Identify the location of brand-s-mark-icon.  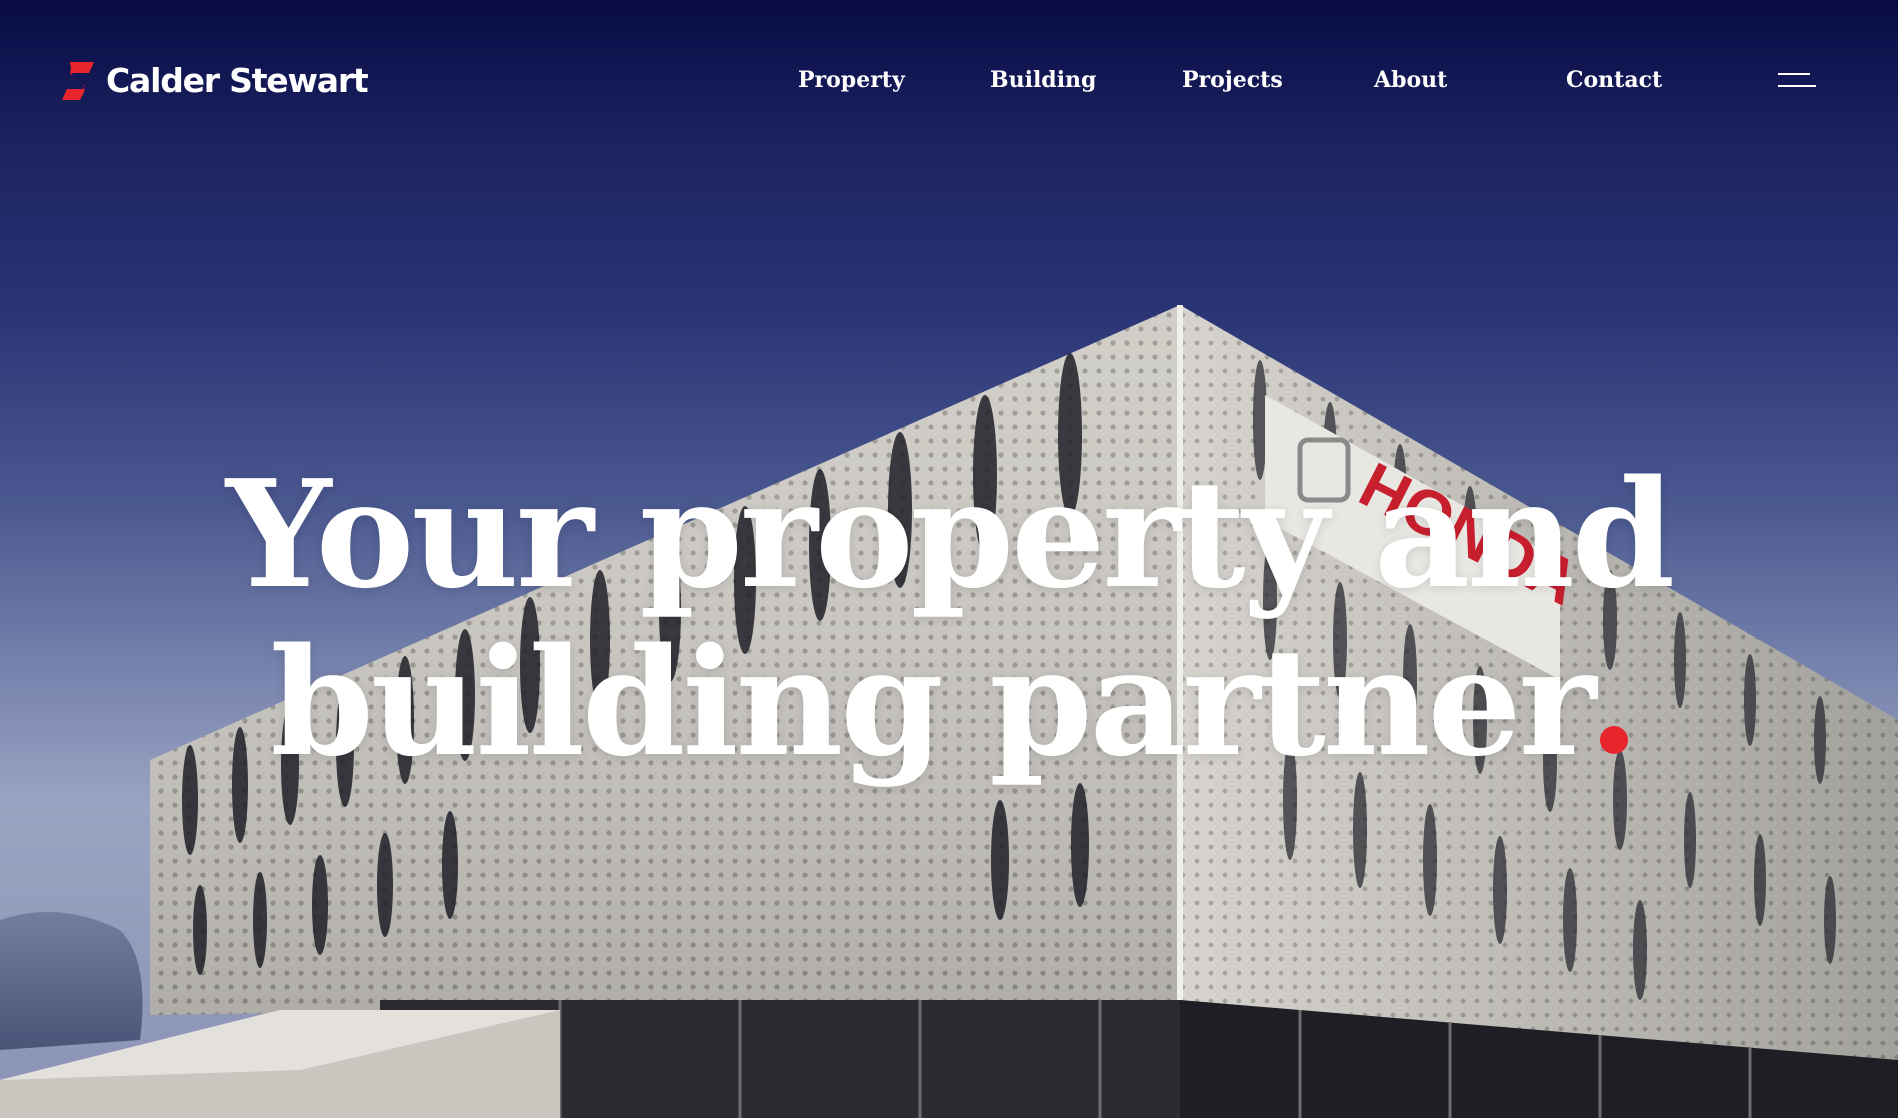
(78, 81).